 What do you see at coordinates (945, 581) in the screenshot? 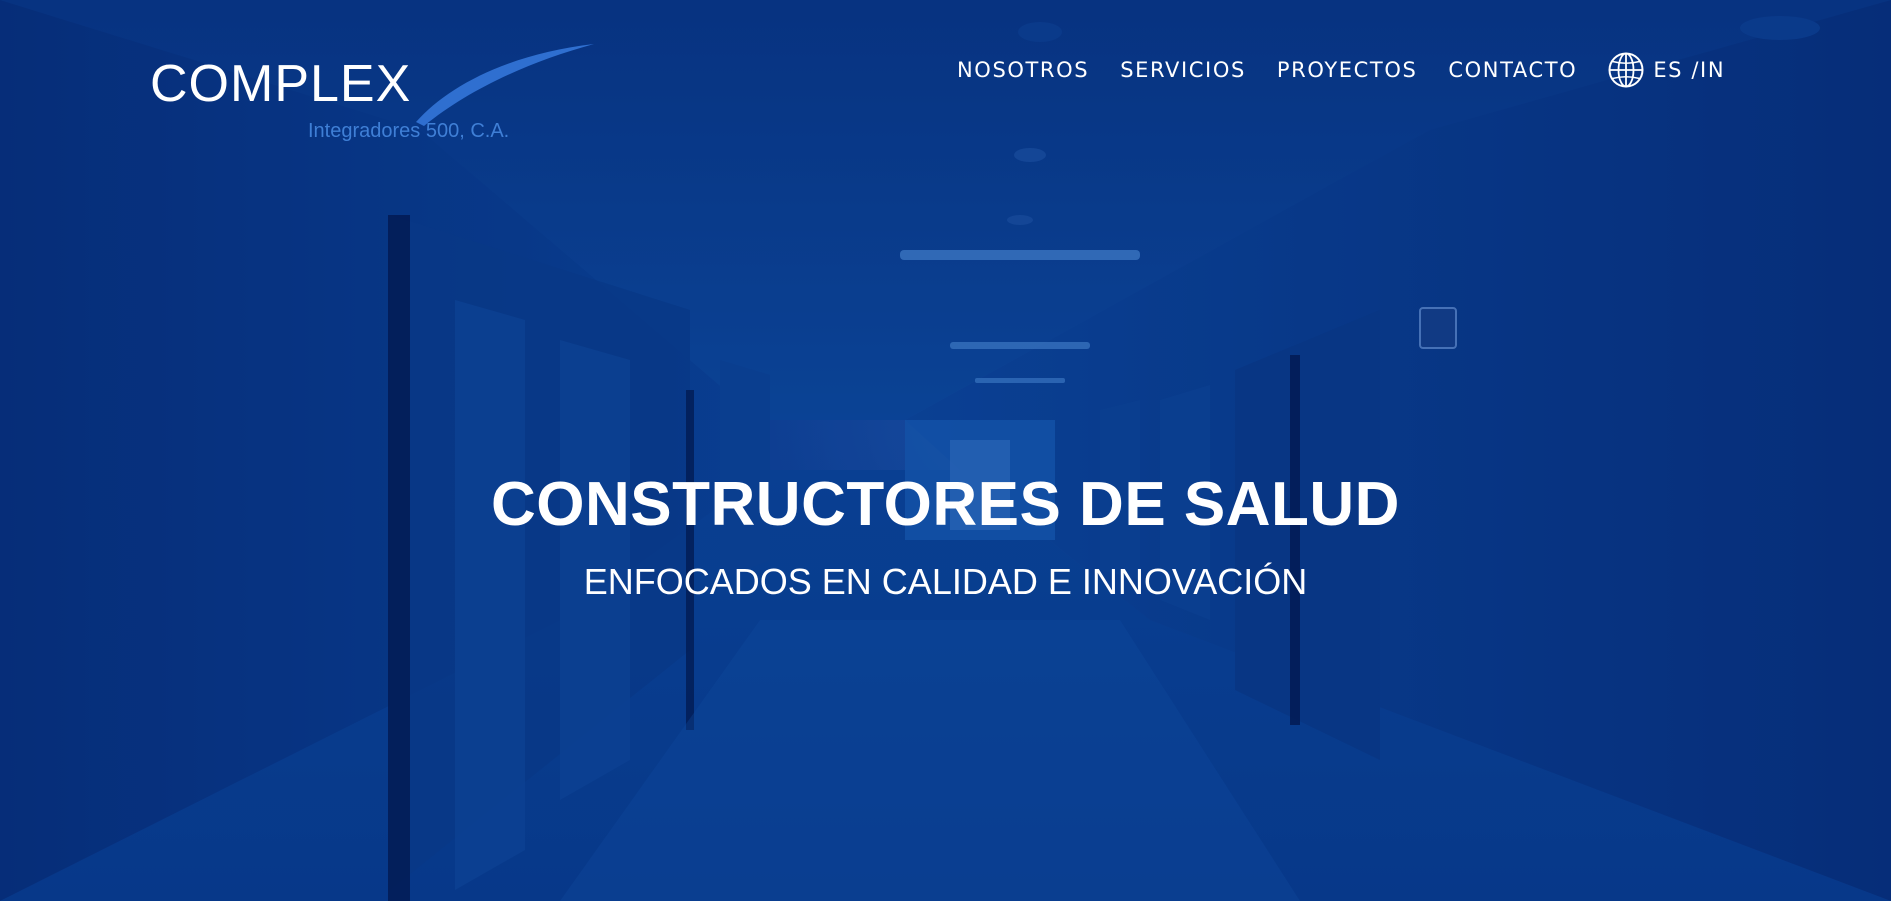
I see `hero-subtitle: ENFOCADOS EN CALIDAD E INNOVACIÓN` at bounding box center [945, 581].